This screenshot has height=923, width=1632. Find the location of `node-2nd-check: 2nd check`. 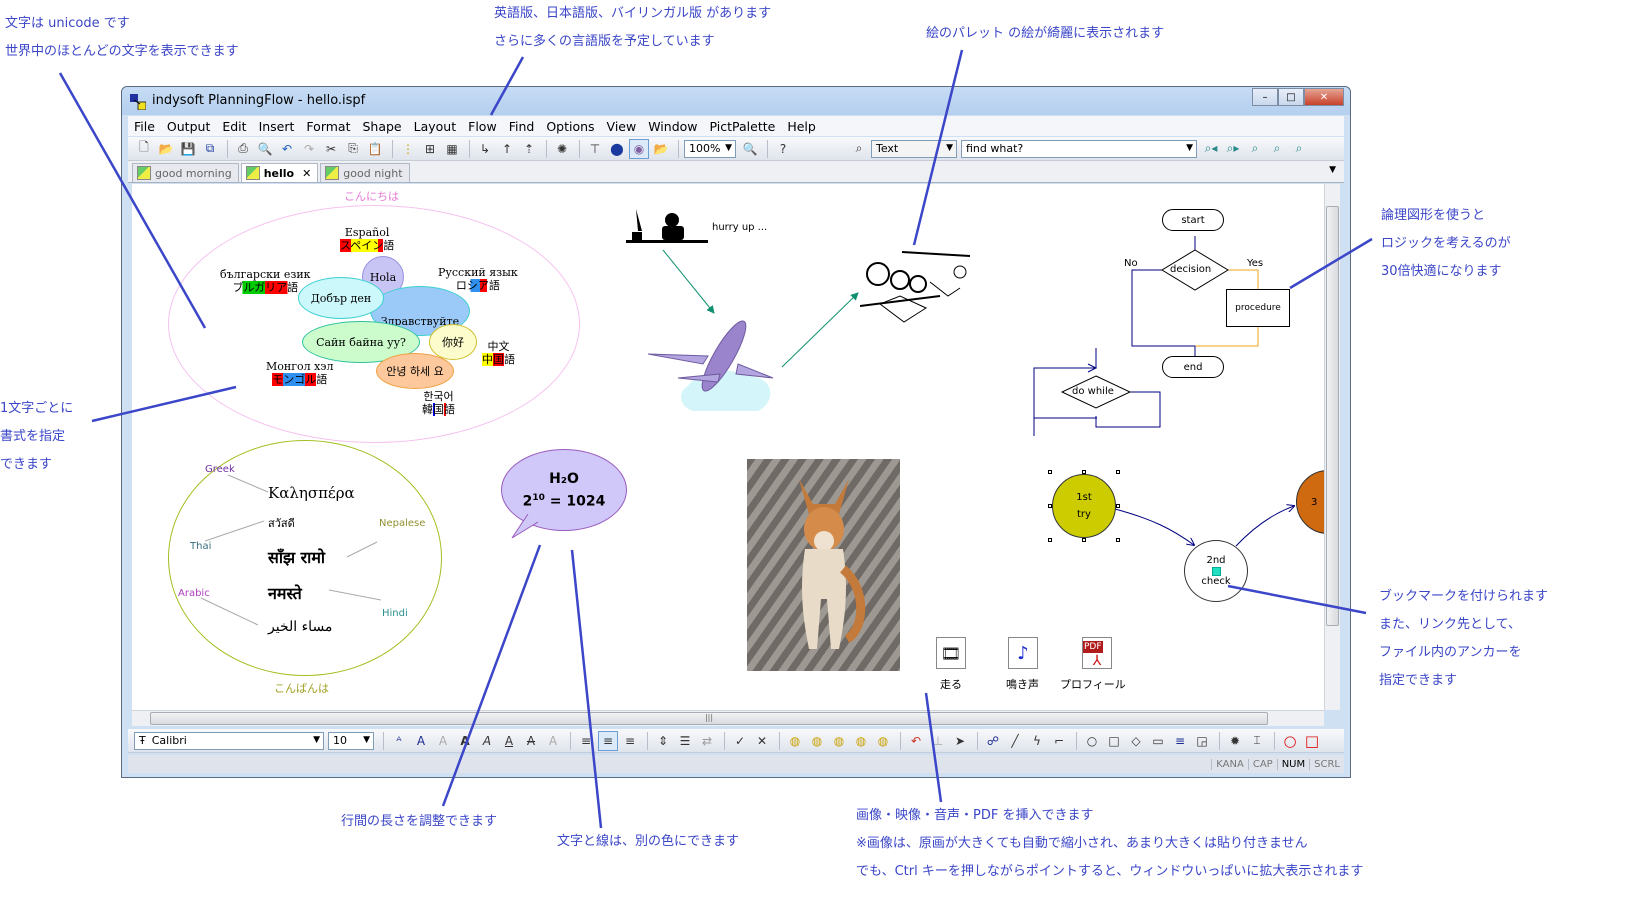

node-2nd-check: 2nd check is located at coordinates (1216, 571).